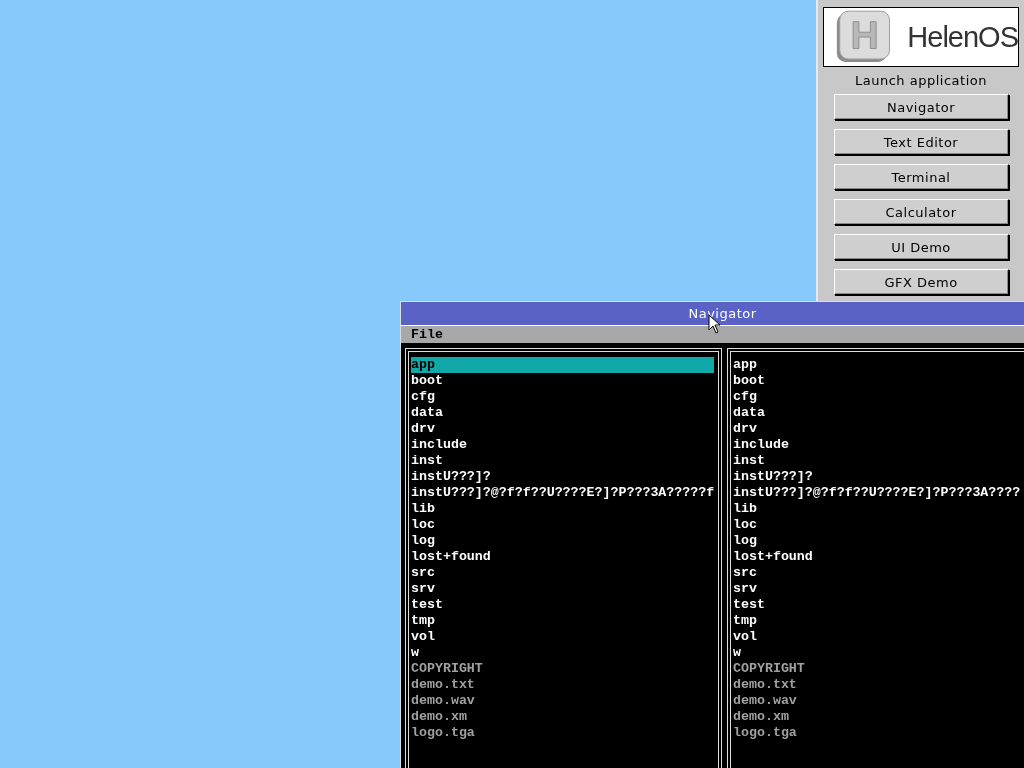  Describe the element at coordinates (722, 313) in the screenshot. I see `window-title: Navigator` at that location.